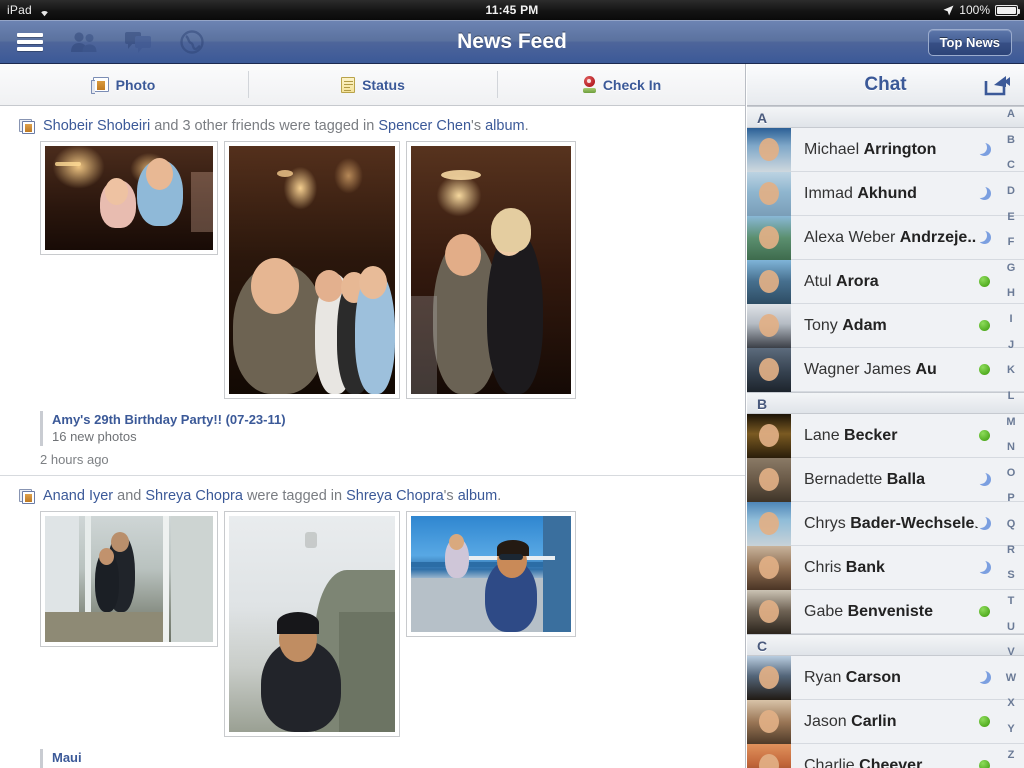 The height and width of the screenshot is (768, 1024). I want to click on chat-buddy-row: Gabe Benveniste, so click(885, 611).